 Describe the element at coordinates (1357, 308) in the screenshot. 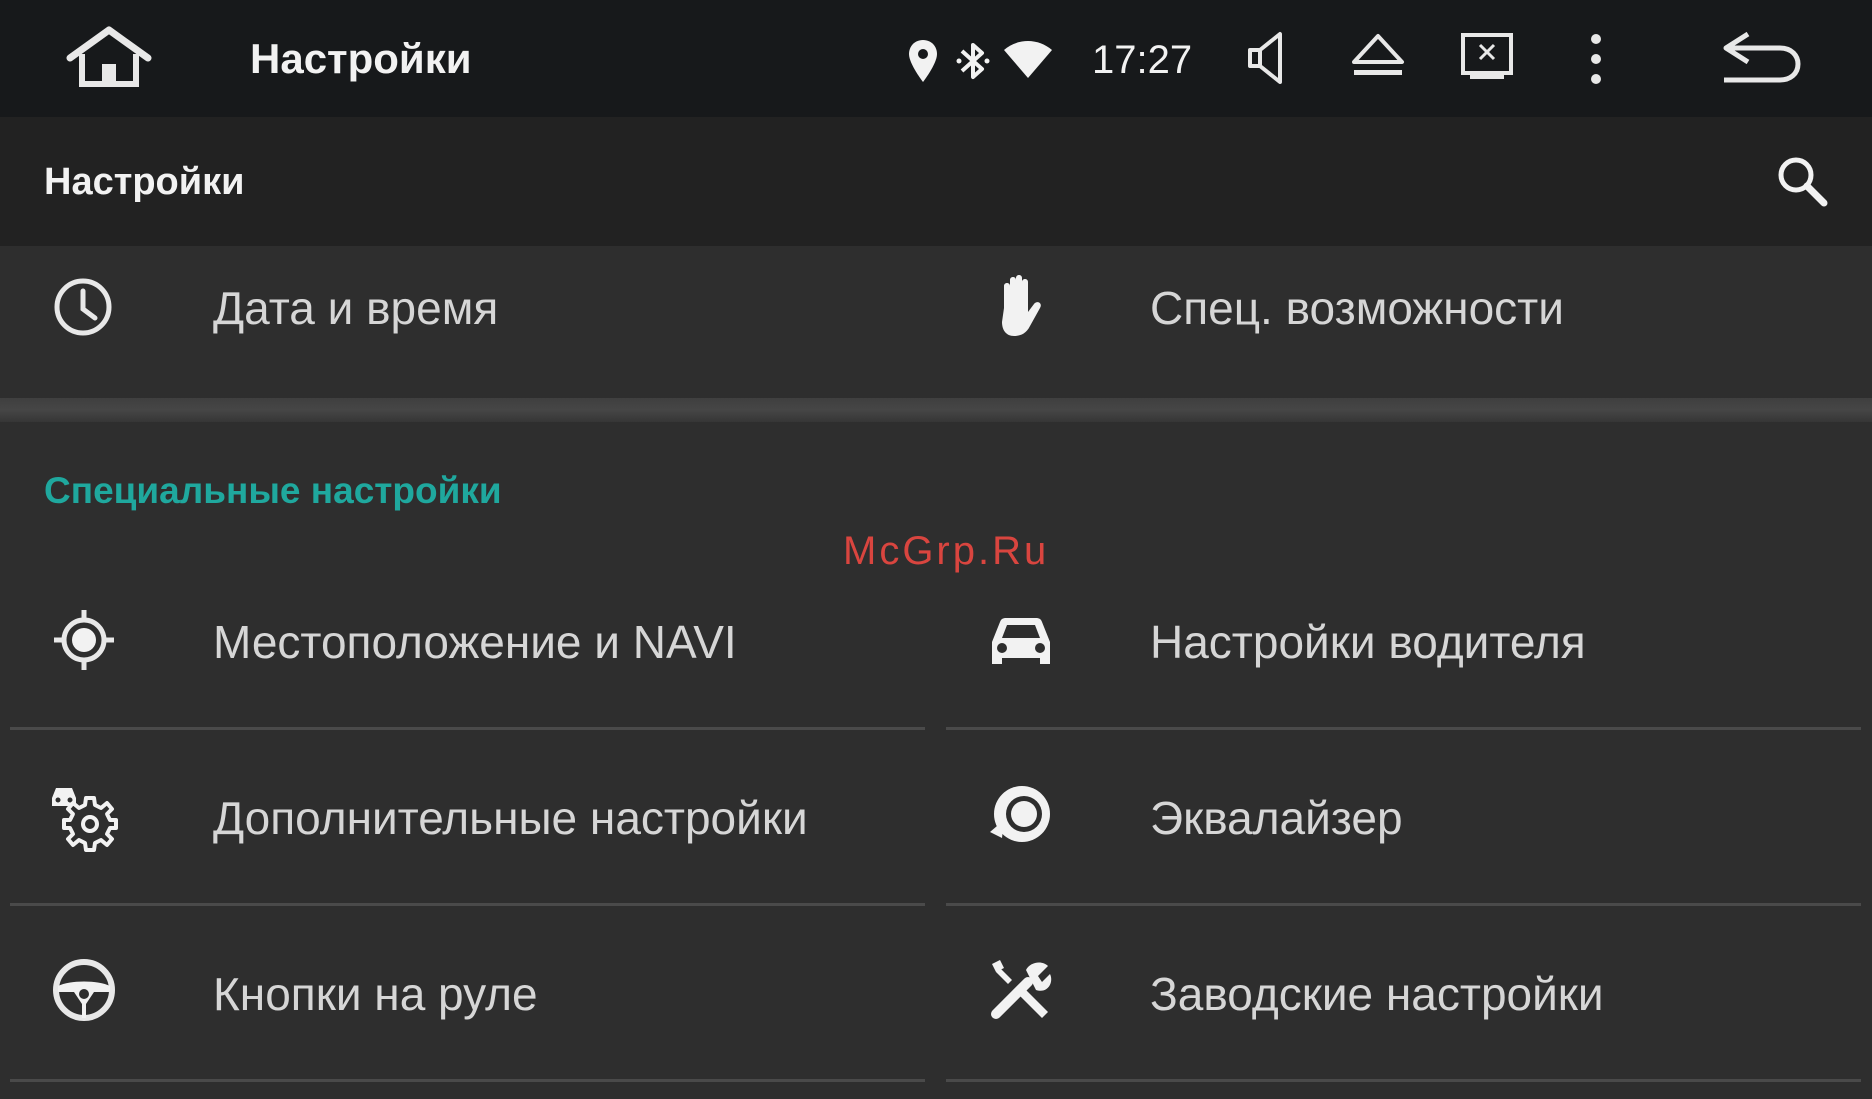

I see `settings-item-label: Спец. возможности` at that location.